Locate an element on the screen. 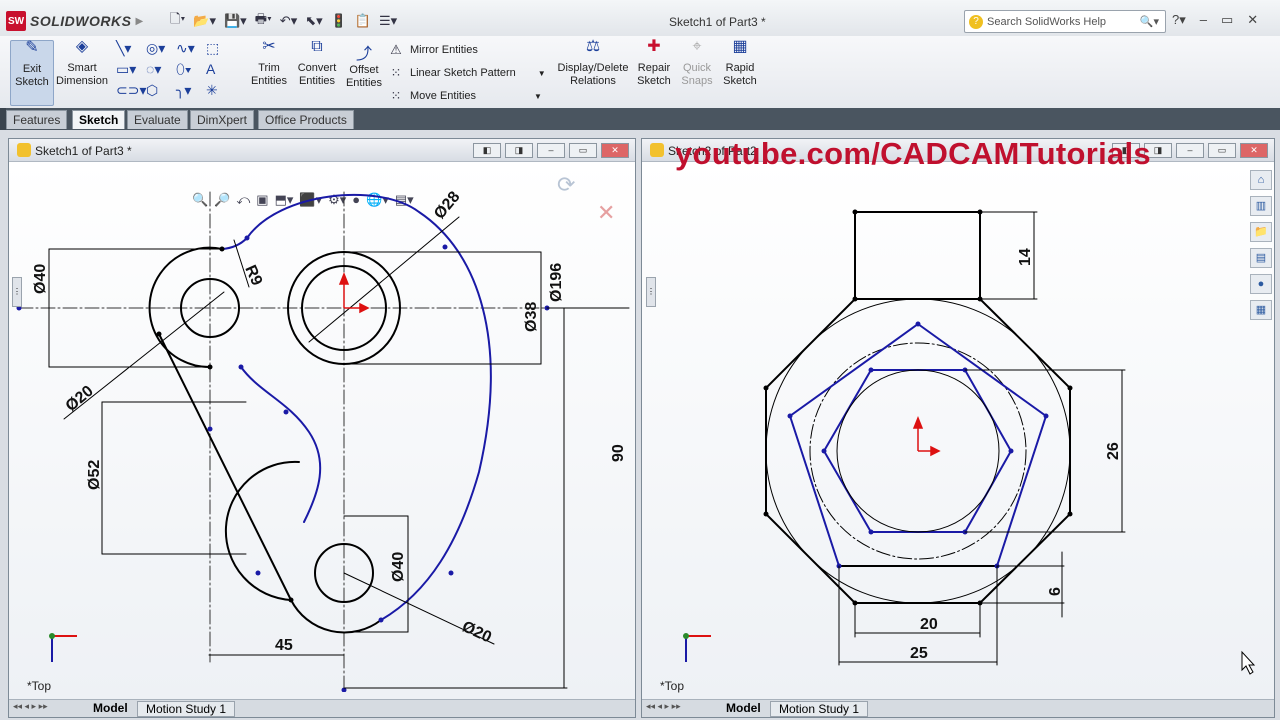 Image resolution: width=1280 pixels, height=720 pixels. left-panel-expander: ⋮ is located at coordinates (17, 292).